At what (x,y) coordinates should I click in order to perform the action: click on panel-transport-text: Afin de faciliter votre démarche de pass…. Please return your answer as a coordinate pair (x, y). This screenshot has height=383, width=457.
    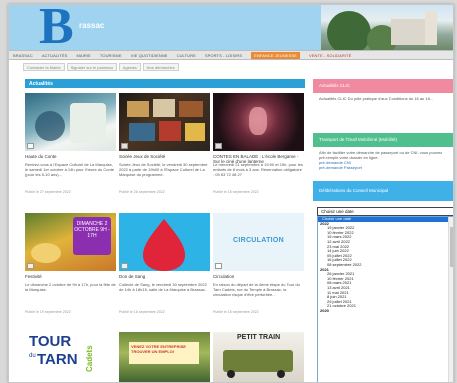
    Looking at the image, I should click on (381, 155).